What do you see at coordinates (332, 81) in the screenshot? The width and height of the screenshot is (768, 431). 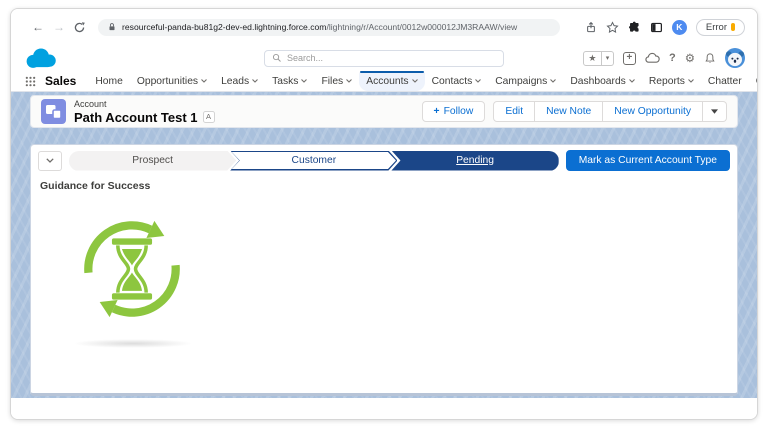 I see `nav-label: Files` at bounding box center [332, 81].